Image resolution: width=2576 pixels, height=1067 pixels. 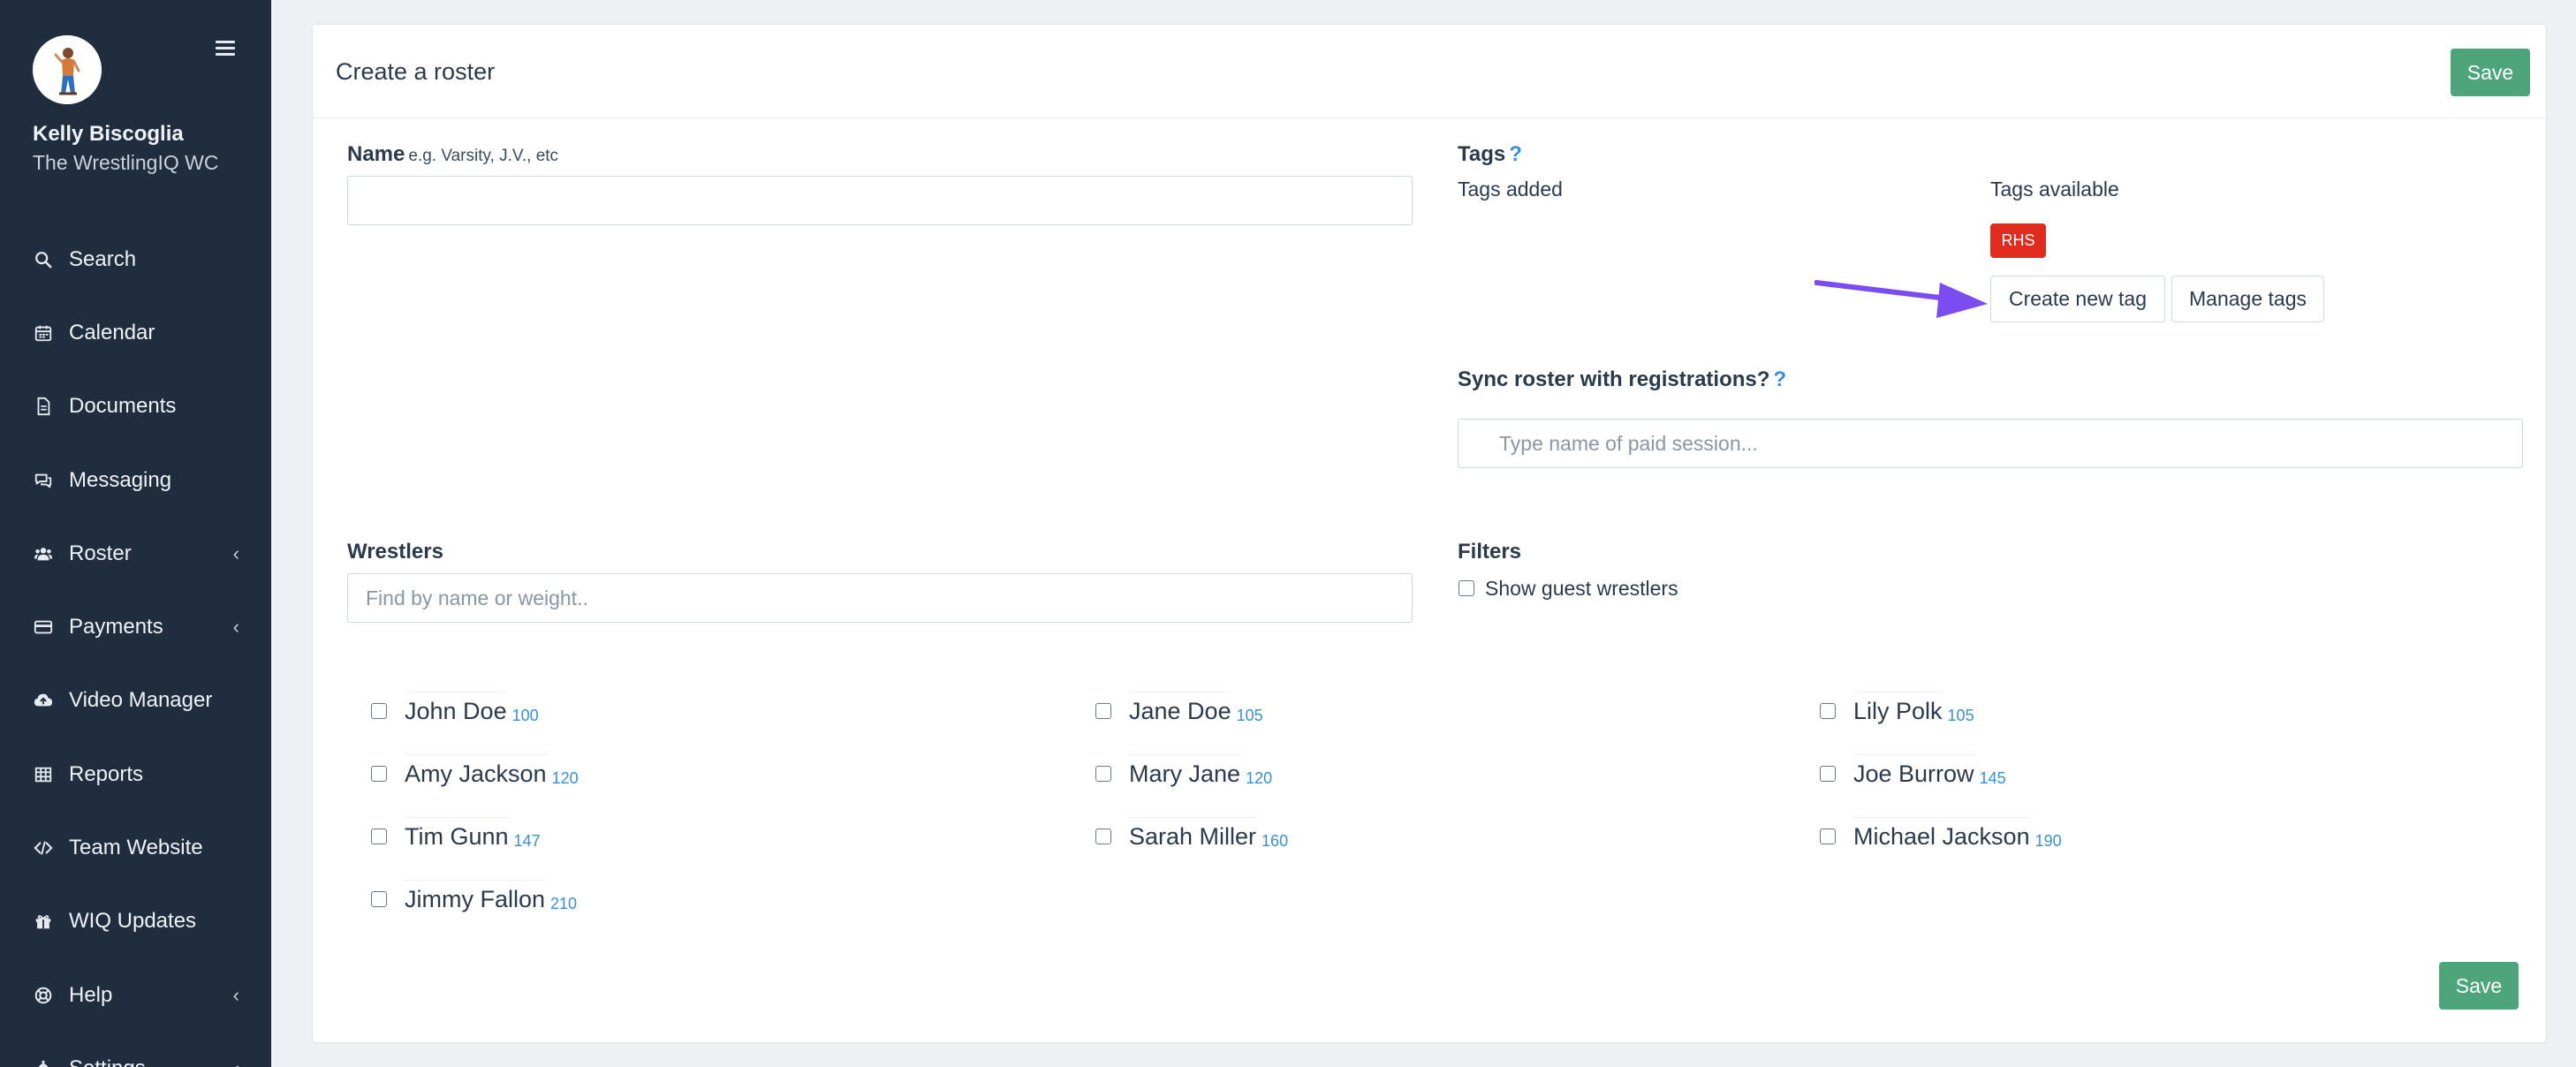 What do you see at coordinates (1614, 379) in the screenshot?
I see `sync-label-text: Sync roster with registrations?` at bounding box center [1614, 379].